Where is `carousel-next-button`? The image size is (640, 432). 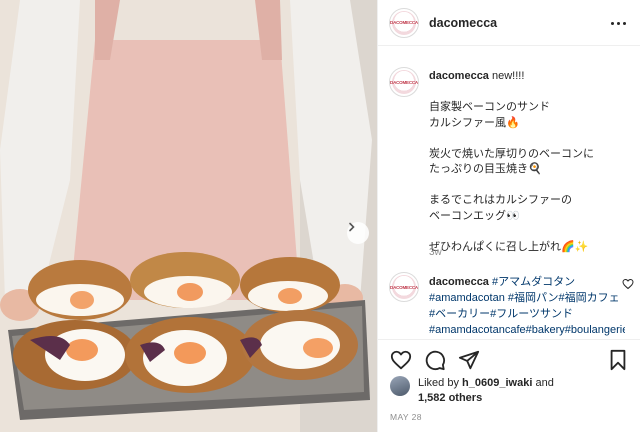
carousel-next-button is located at coordinates (358, 233).